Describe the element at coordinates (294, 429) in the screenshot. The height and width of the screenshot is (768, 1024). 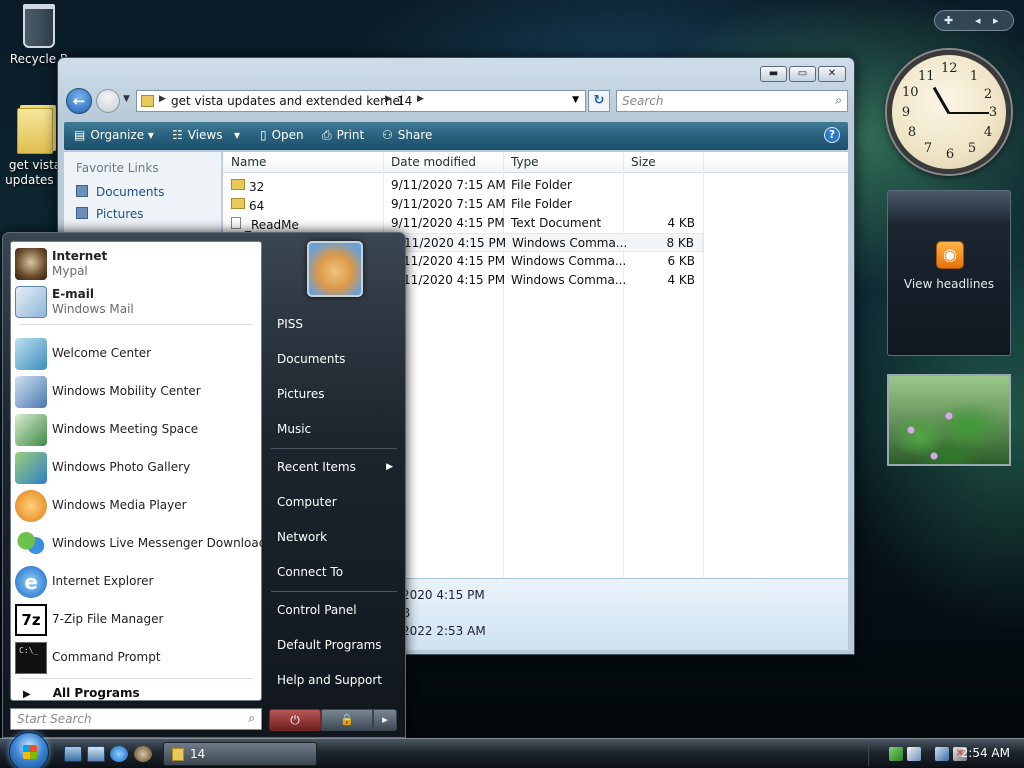
I see `start-link-music: Music` at that location.